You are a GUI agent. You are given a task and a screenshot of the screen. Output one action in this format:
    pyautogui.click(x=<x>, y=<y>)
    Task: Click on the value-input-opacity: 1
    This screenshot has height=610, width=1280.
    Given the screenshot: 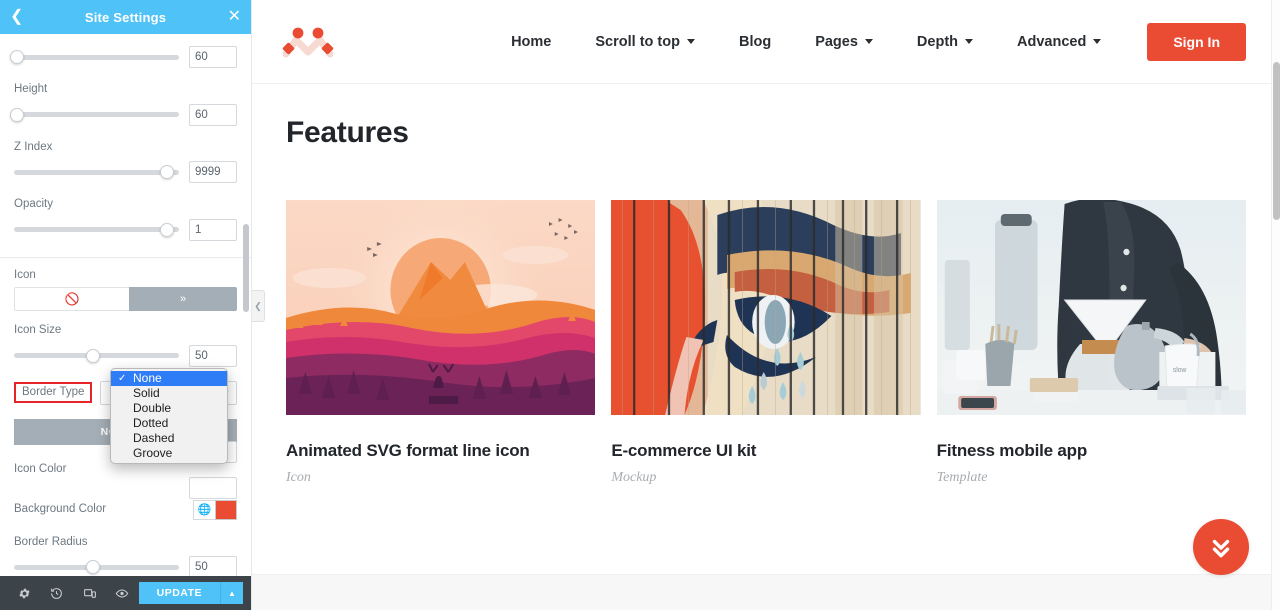 What is the action you would take?
    pyautogui.click(x=213, y=229)
    